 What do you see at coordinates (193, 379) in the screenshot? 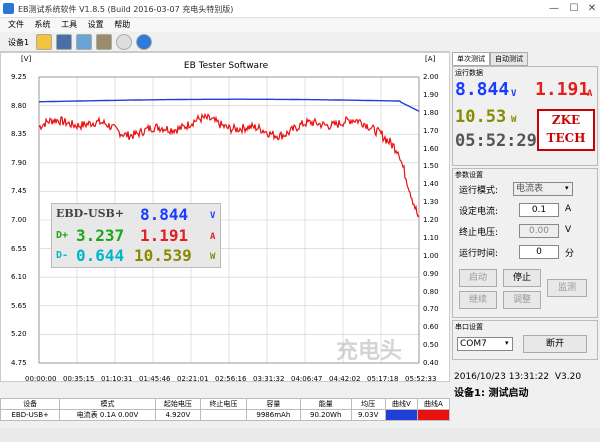
I see `x-tick-label: 02:21:01` at bounding box center [193, 379].